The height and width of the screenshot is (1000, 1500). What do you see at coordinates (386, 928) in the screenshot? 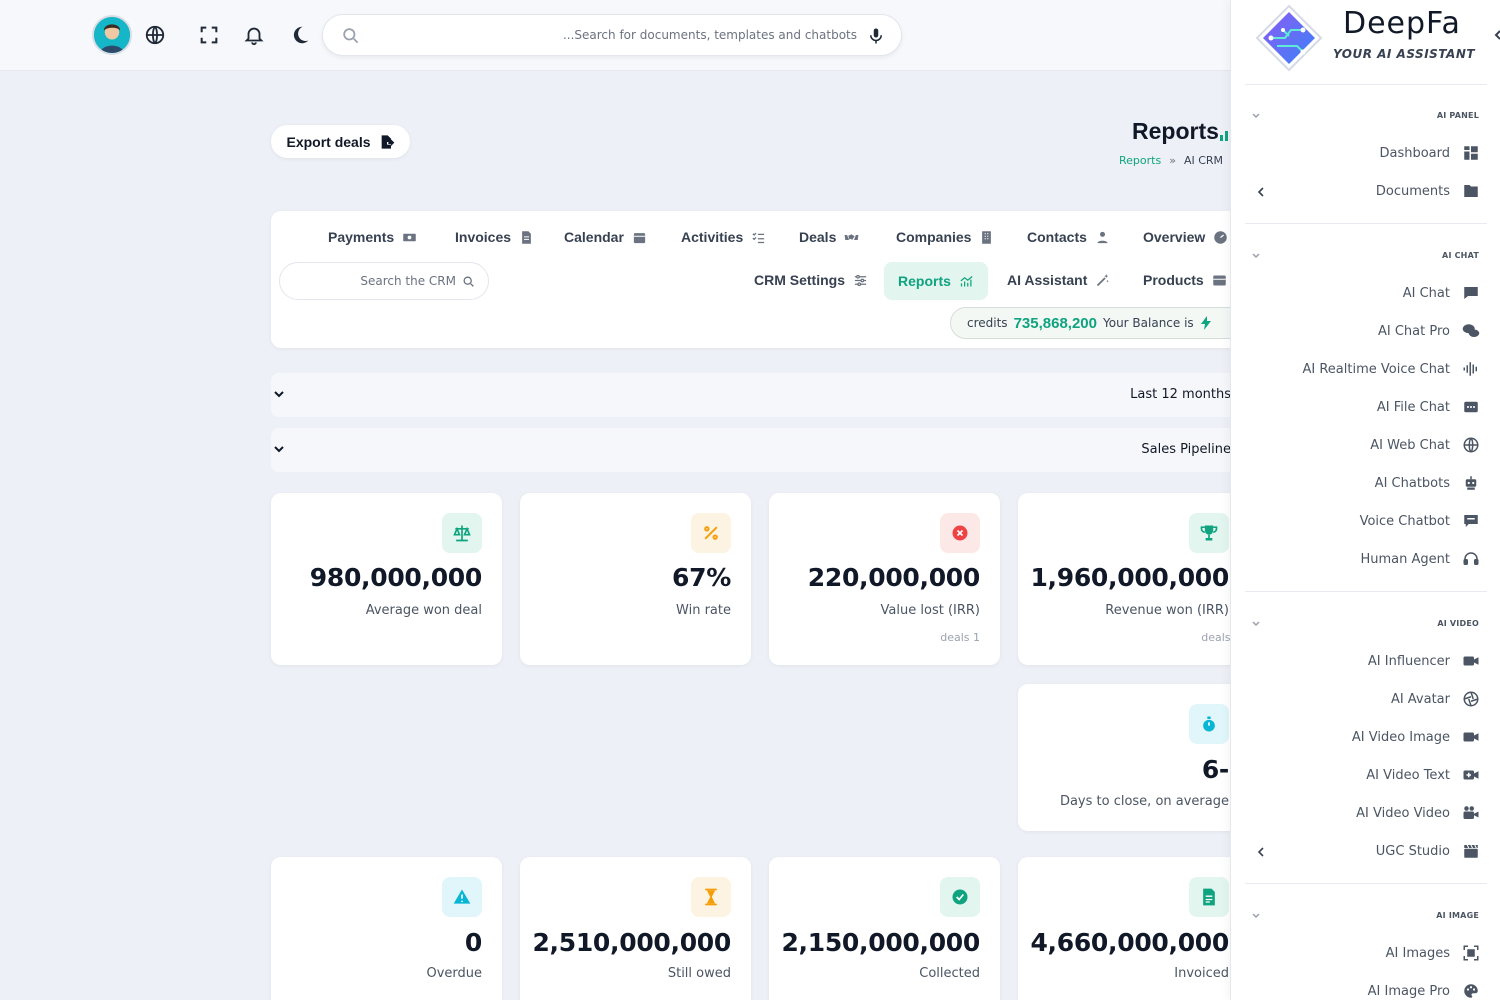
I see `stat-card-overdue: 0 Overdue` at bounding box center [386, 928].